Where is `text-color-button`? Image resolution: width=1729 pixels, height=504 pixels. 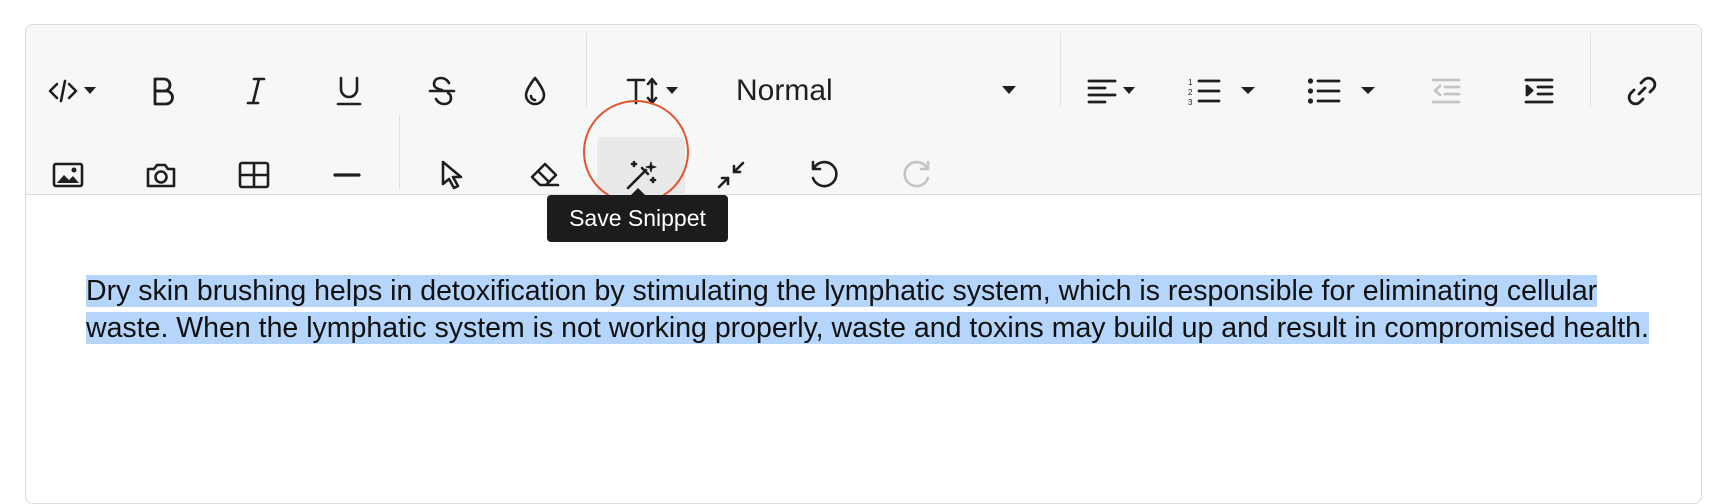
text-color-button is located at coordinates (535, 91).